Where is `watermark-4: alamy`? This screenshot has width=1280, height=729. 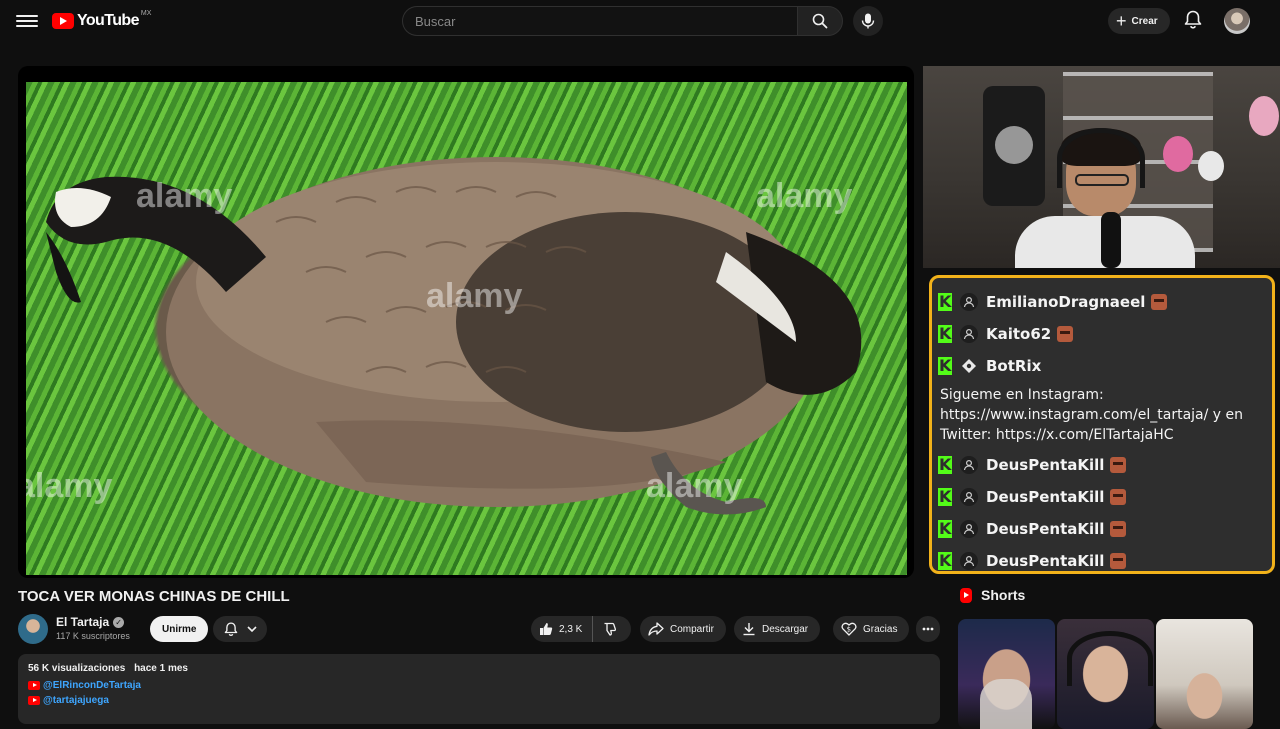 watermark-4: alamy is located at coordinates (694, 486).